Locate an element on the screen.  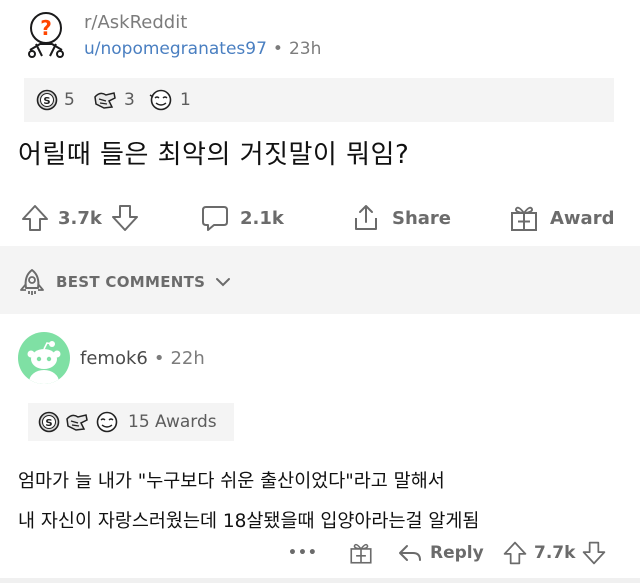
reply-button: Reply is located at coordinates (441, 553).